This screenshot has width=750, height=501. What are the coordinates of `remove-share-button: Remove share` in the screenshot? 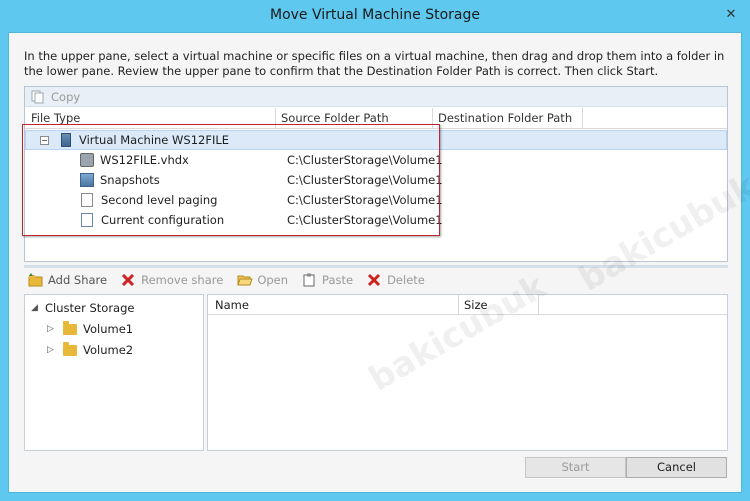 It's located at (172, 280).